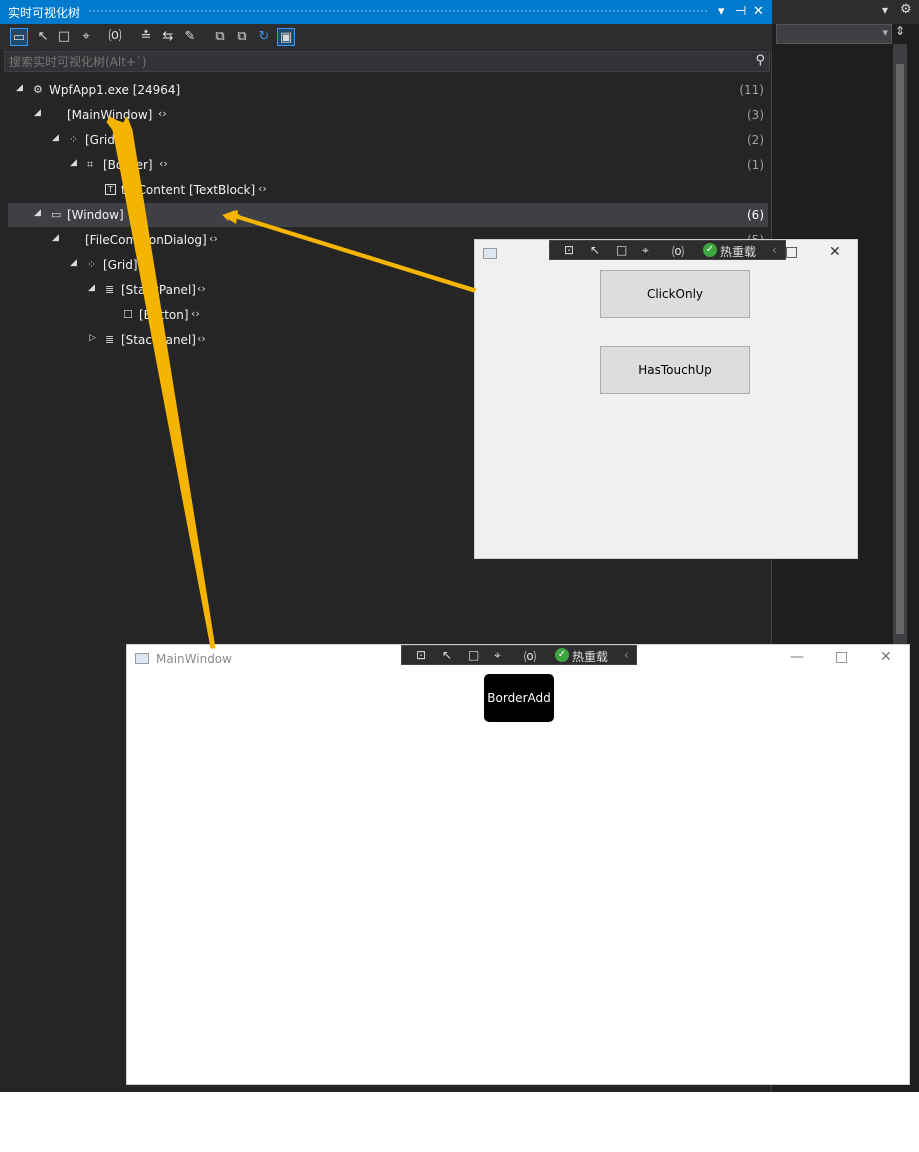  Describe the element at coordinates (146, 240) in the screenshot. I see `tree-row-label: [FileCommonDialog]` at that location.